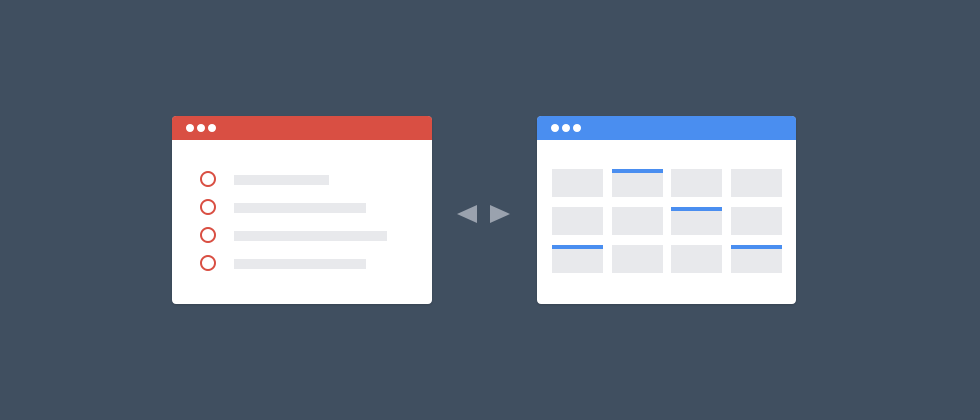 This screenshot has height=420, width=980. Describe the element at coordinates (500, 214) in the screenshot. I see `arrow-right-icon` at that location.